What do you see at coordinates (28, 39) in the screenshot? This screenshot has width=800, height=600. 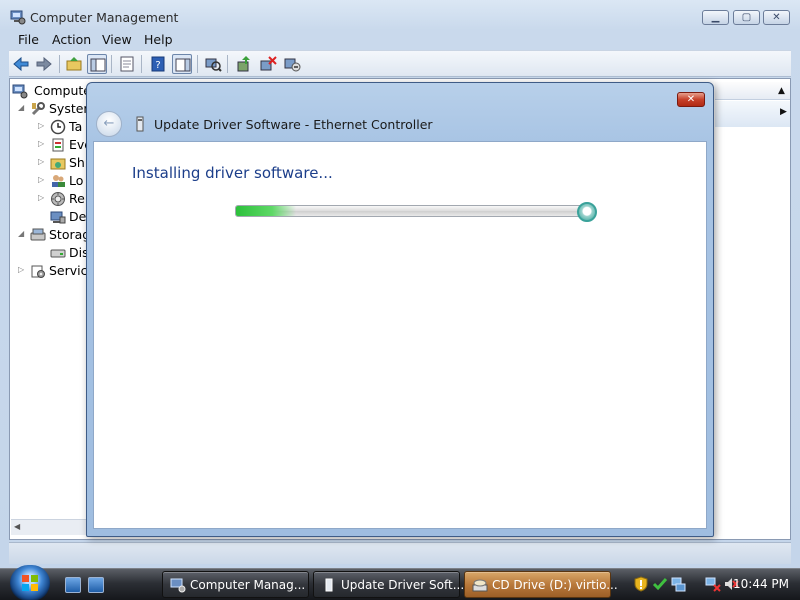 I see `menu-file: File` at bounding box center [28, 39].